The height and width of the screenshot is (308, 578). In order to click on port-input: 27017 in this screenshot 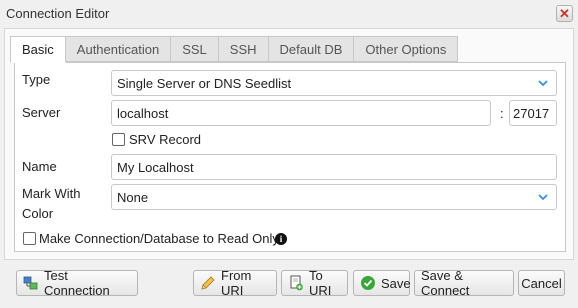, I will do `click(533, 113)`.